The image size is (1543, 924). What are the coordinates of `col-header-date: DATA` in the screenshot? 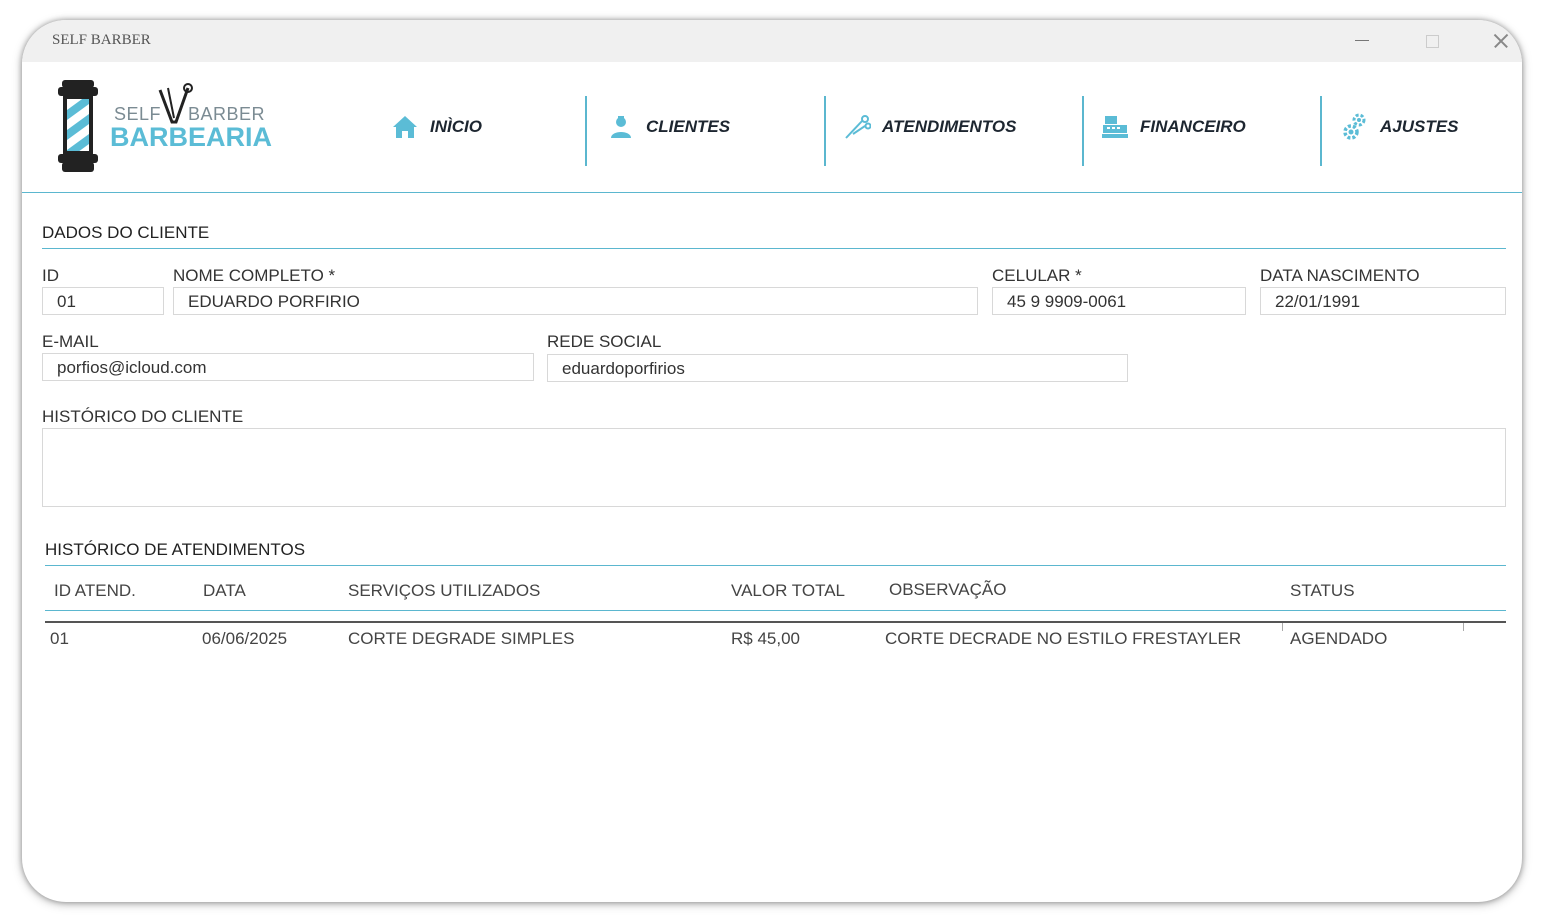 It's located at (224, 591).